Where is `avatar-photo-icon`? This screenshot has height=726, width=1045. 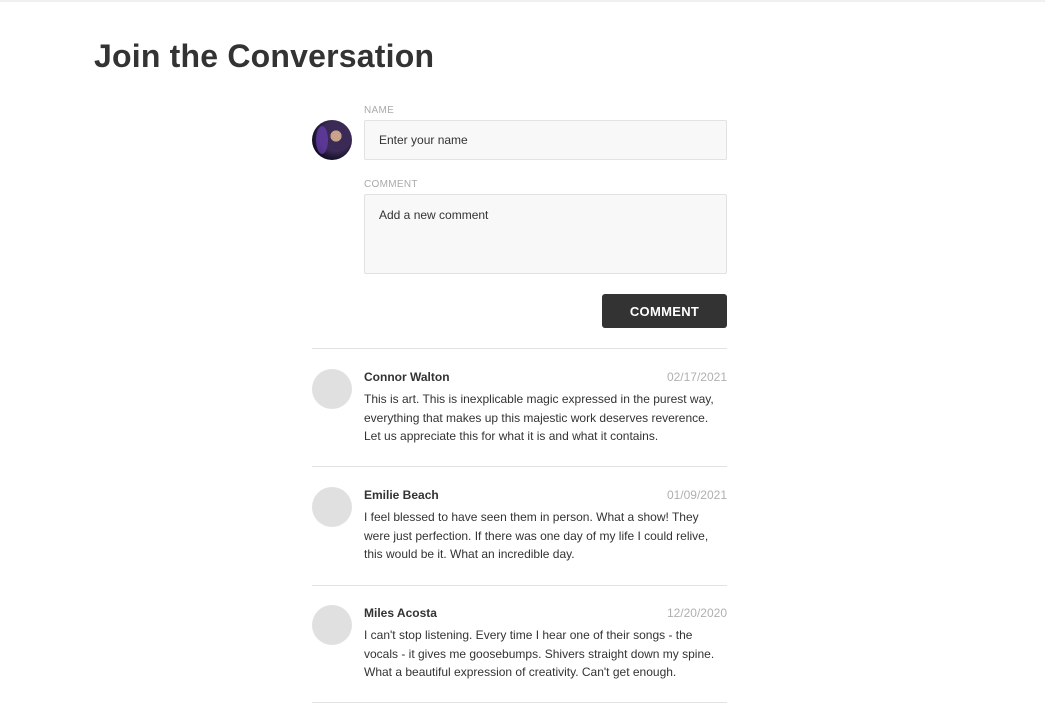 avatar-photo-icon is located at coordinates (322, 140).